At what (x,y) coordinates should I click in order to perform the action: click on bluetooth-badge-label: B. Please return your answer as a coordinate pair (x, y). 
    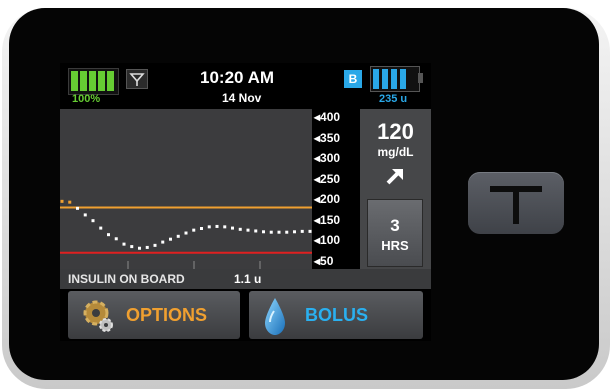
    Looking at the image, I should click on (353, 79).